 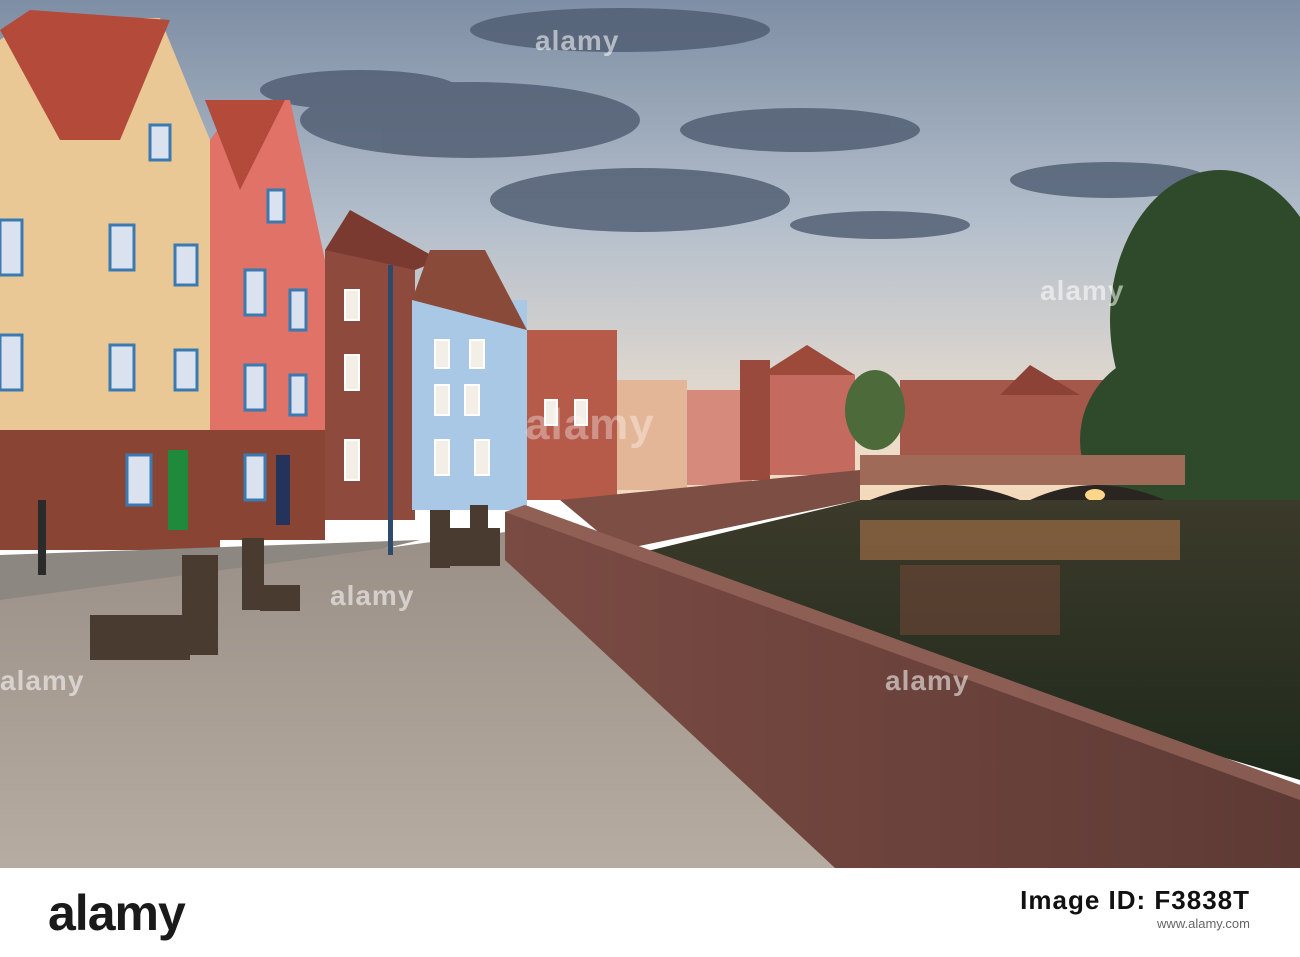 What do you see at coordinates (117, 913) in the screenshot?
I see `alamy-logo: alamy` at bounding box center [117, 913].